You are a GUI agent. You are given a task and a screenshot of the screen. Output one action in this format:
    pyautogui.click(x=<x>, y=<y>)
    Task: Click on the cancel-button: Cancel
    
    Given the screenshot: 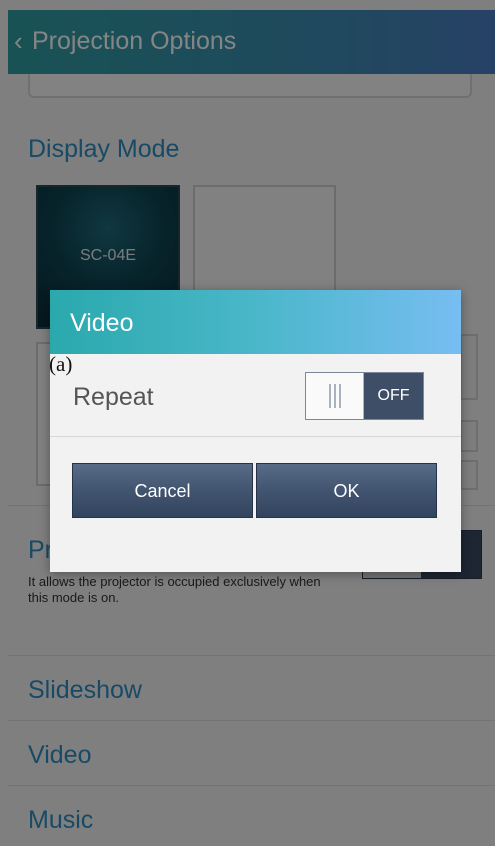 What is the action you would take?
    pyautogui.click(x=162, y=490)
    